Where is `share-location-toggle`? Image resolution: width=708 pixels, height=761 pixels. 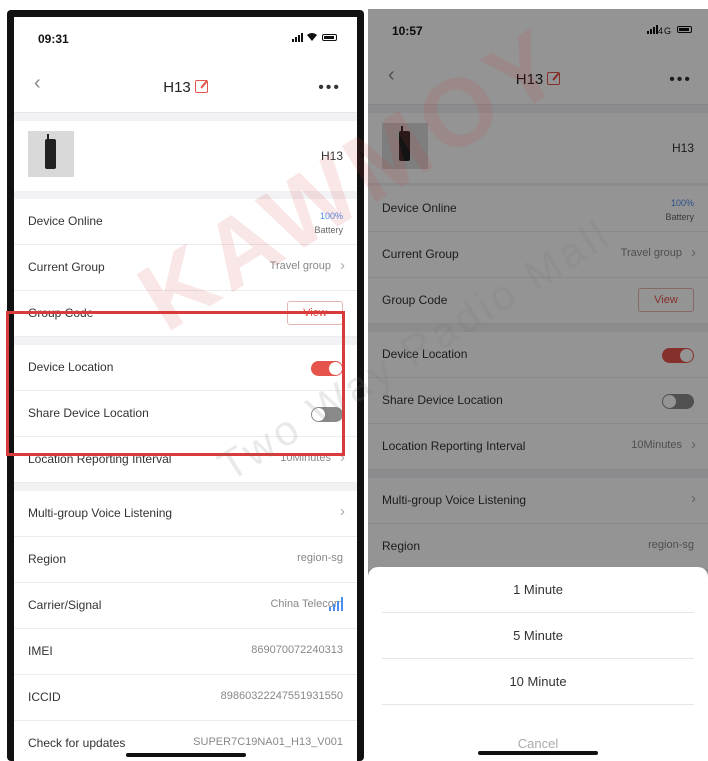 share-location-toggle is located at coordinates (327, 414).